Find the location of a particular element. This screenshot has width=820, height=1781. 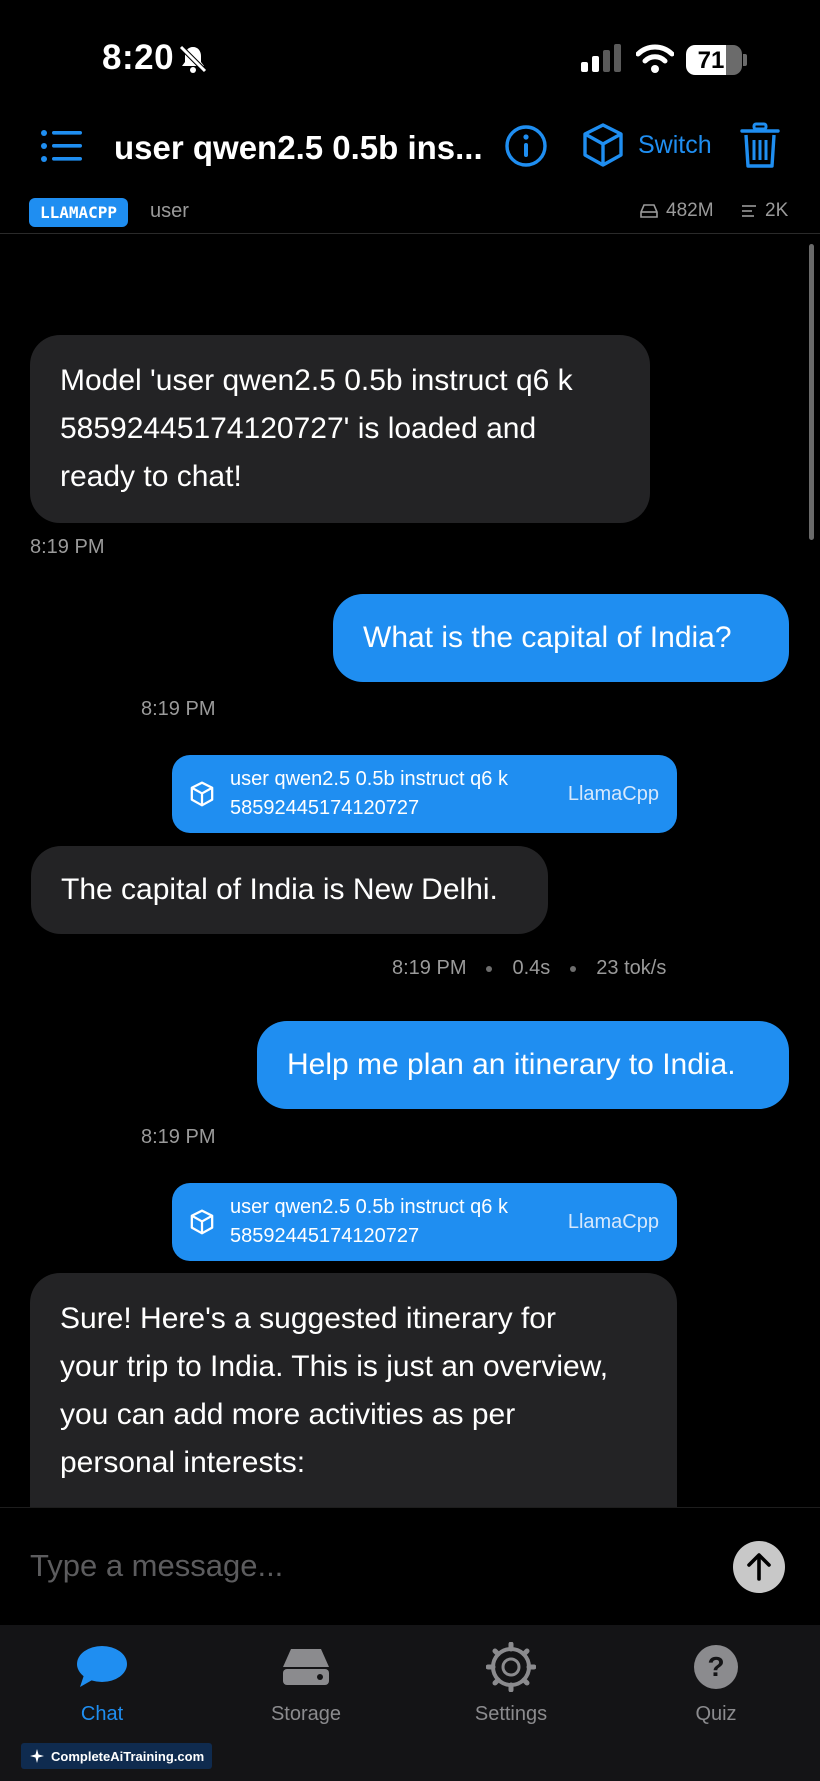

sparkle-icon is located at coordinates (37, 1756).